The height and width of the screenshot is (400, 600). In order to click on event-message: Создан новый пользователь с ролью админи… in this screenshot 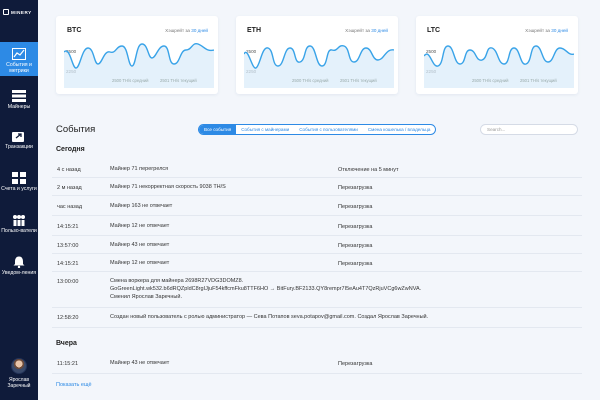, I will do `click(269, 317)`.